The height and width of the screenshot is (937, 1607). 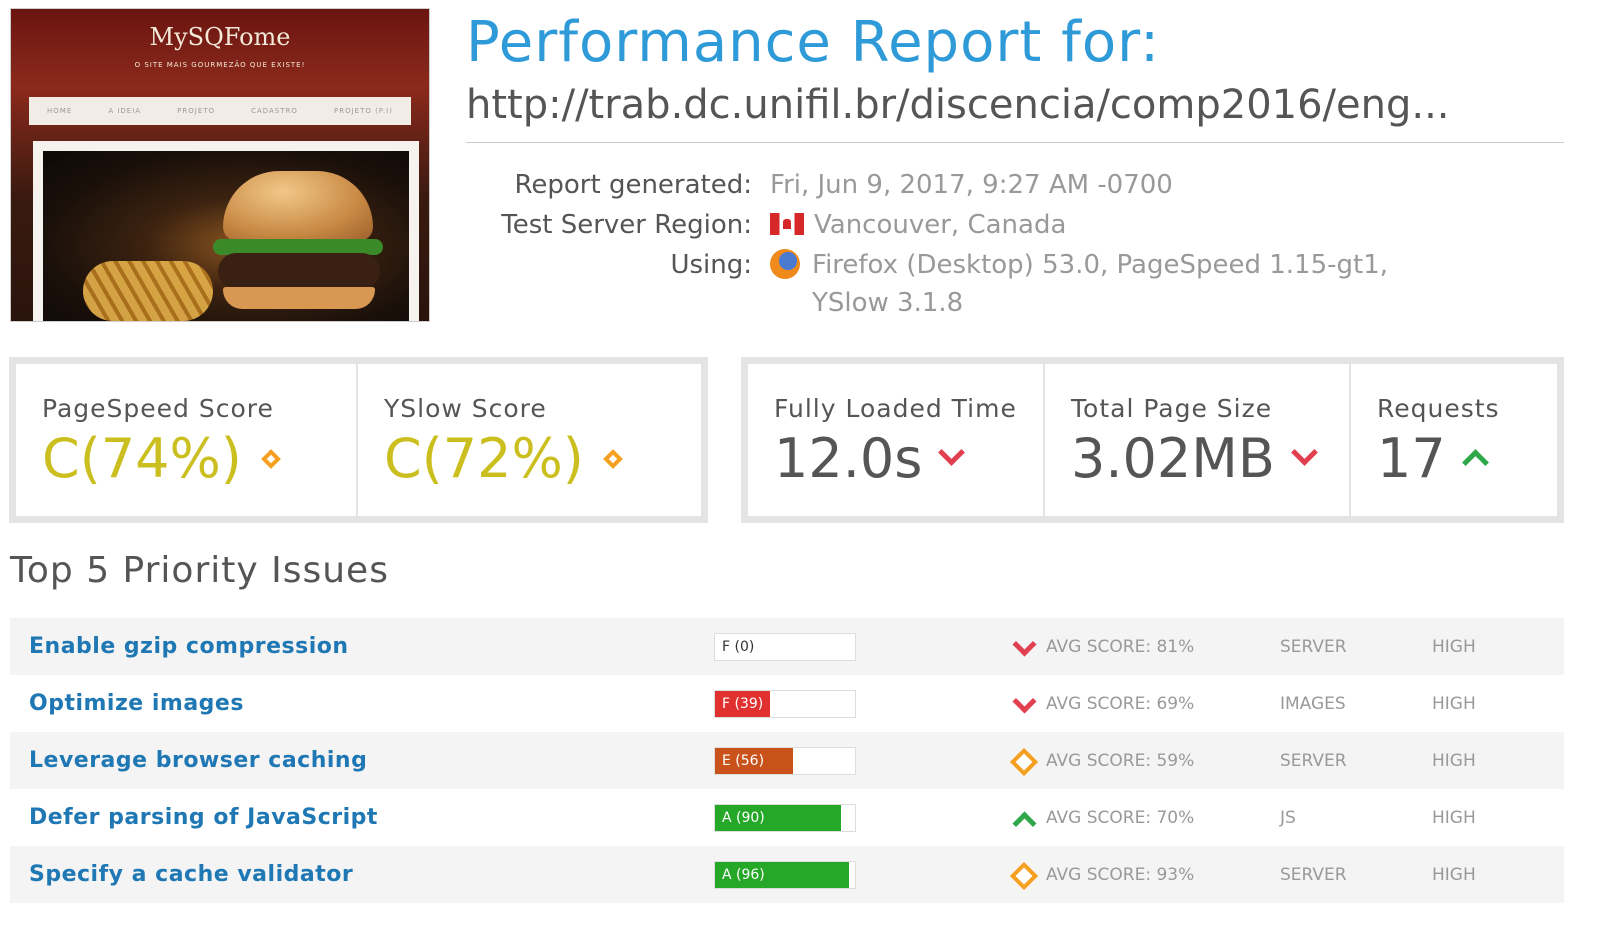 I want to click on meta-region-value: Vancouver, Canada, so click(x=940, y=225).